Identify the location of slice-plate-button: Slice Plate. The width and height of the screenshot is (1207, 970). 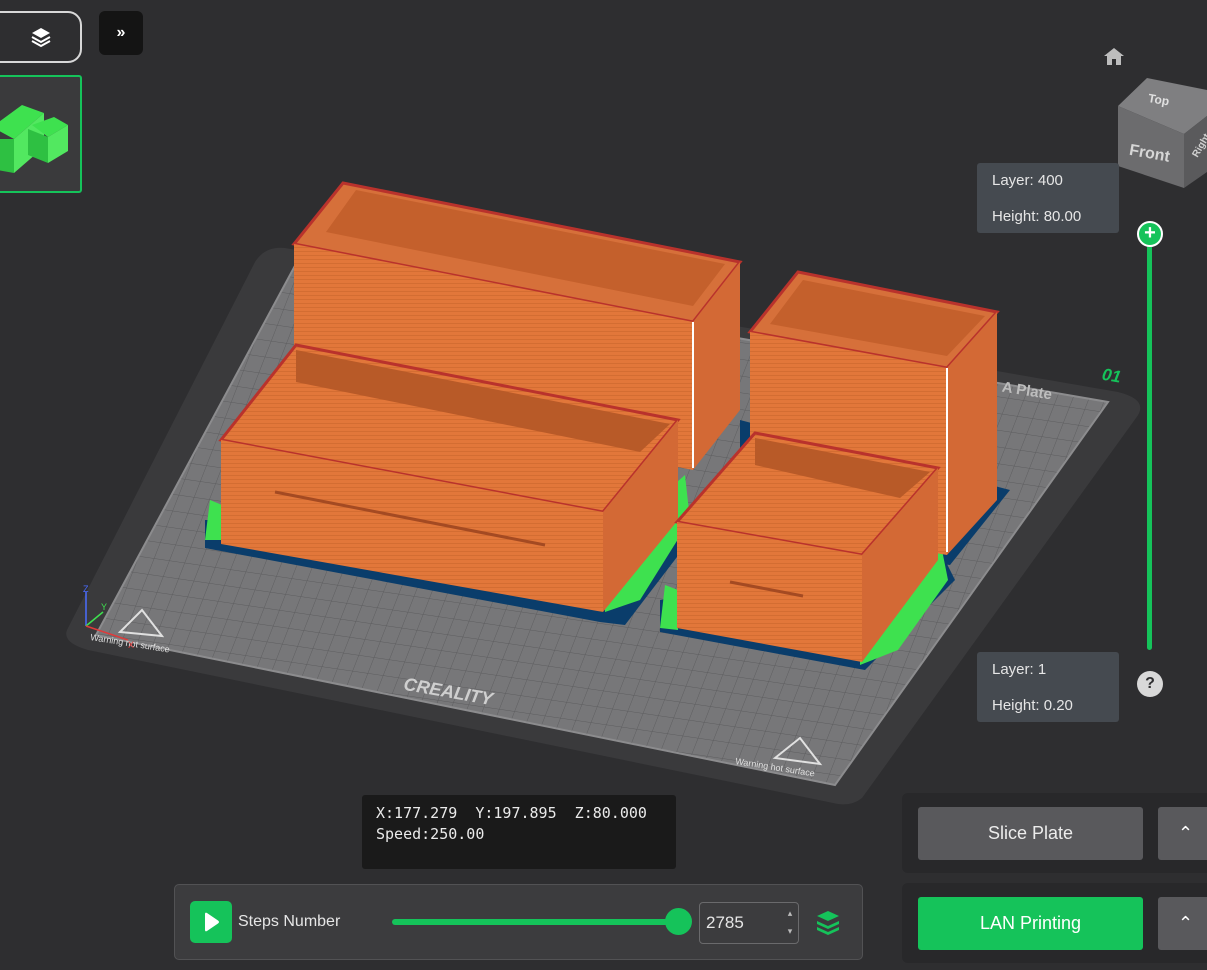
(1030, 833).